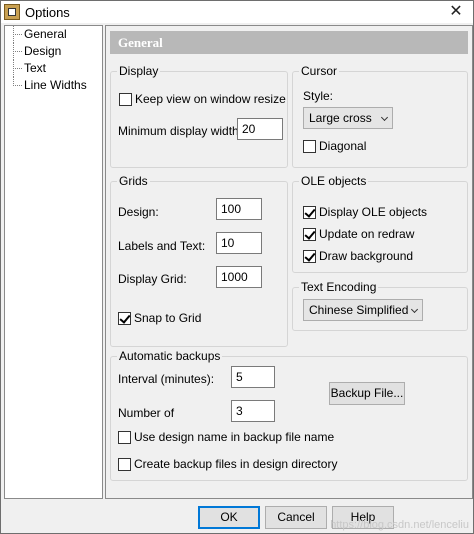  What do you see at coordinates (125, 99) in the screenshot?
I see `keep-view-box` at bounding box center [125, 99].